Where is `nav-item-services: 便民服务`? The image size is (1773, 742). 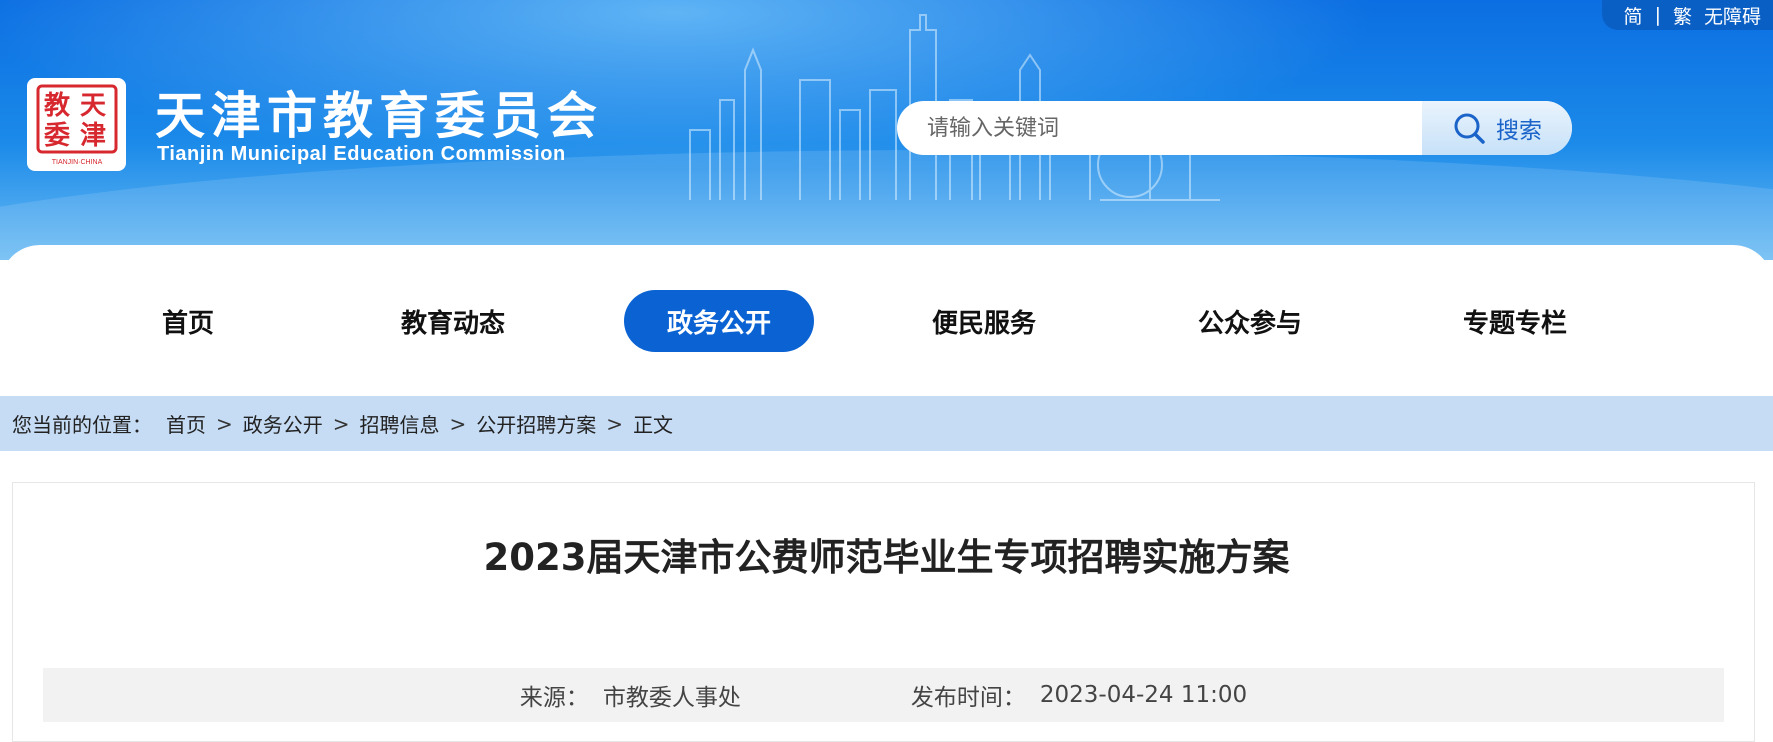
nav-item-services: 便民服务 is located at coordinates (984, 321).